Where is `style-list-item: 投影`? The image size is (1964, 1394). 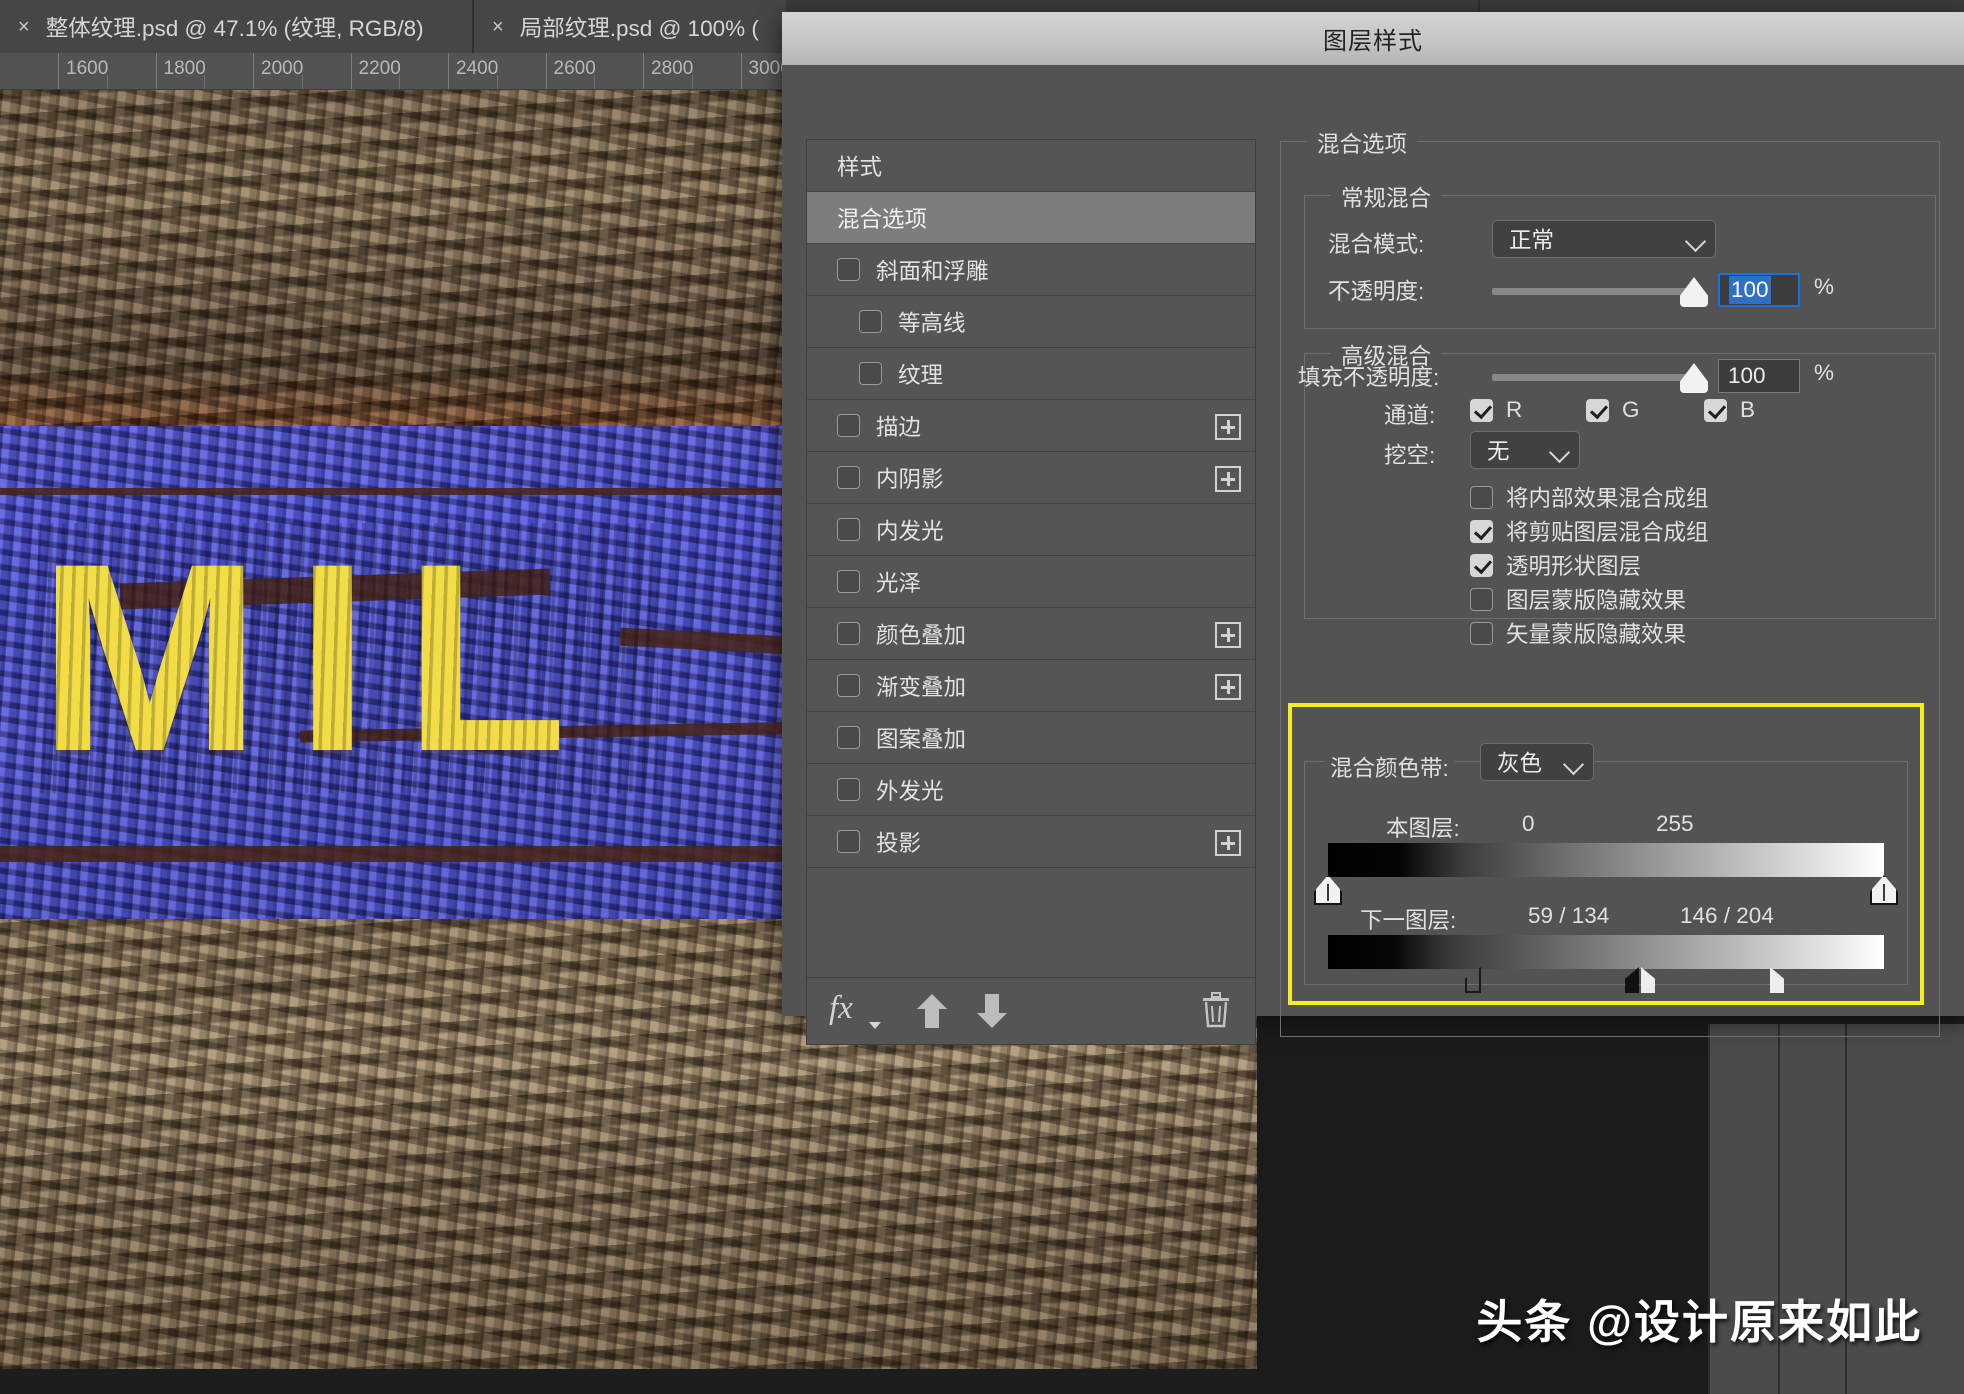 style-list-item: 投影 is located at coordinates (1031, 842).